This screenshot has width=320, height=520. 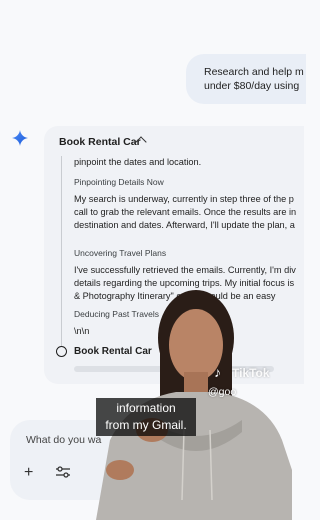 I want to click on current-step-label: Book Rental Car, so click(x=113, y=351).